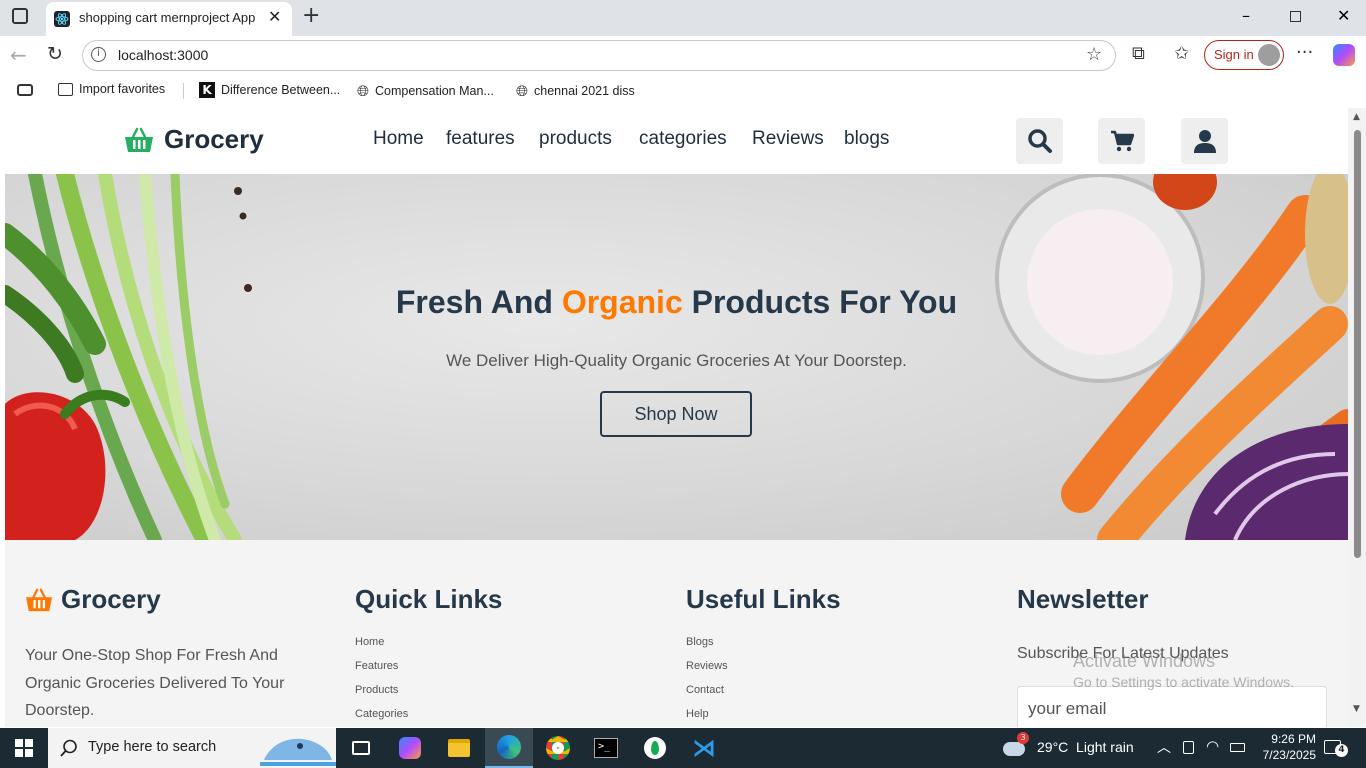  Describe the element at coordinates (122, 89) in the screenshot. I see `favorite-label: Import favorites` at that location.